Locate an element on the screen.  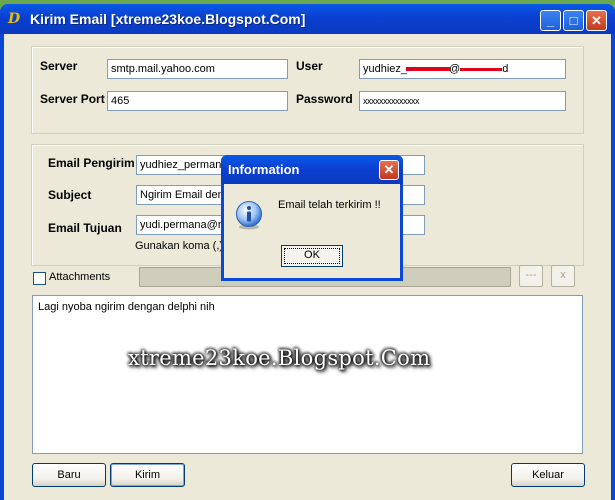
subject-label: Subject is located at coordinates (70, 195).